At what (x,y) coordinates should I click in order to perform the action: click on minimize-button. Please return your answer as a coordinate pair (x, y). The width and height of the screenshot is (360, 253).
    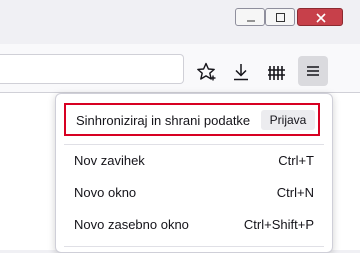
    Looking at the image, I should click on (250, 17).